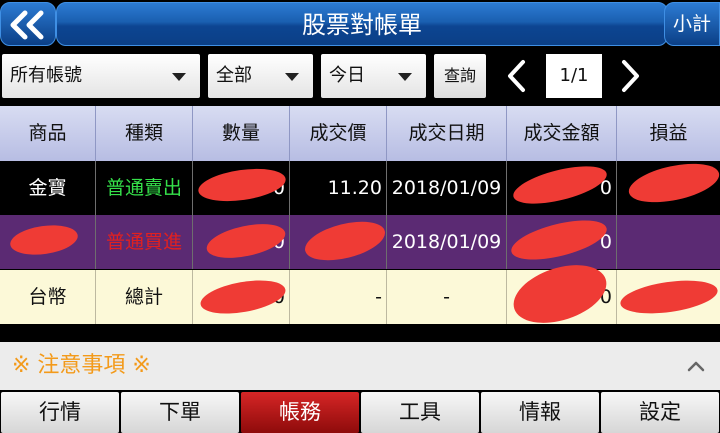  I want to click on tab-quotes: 行情, so click(60, 412).